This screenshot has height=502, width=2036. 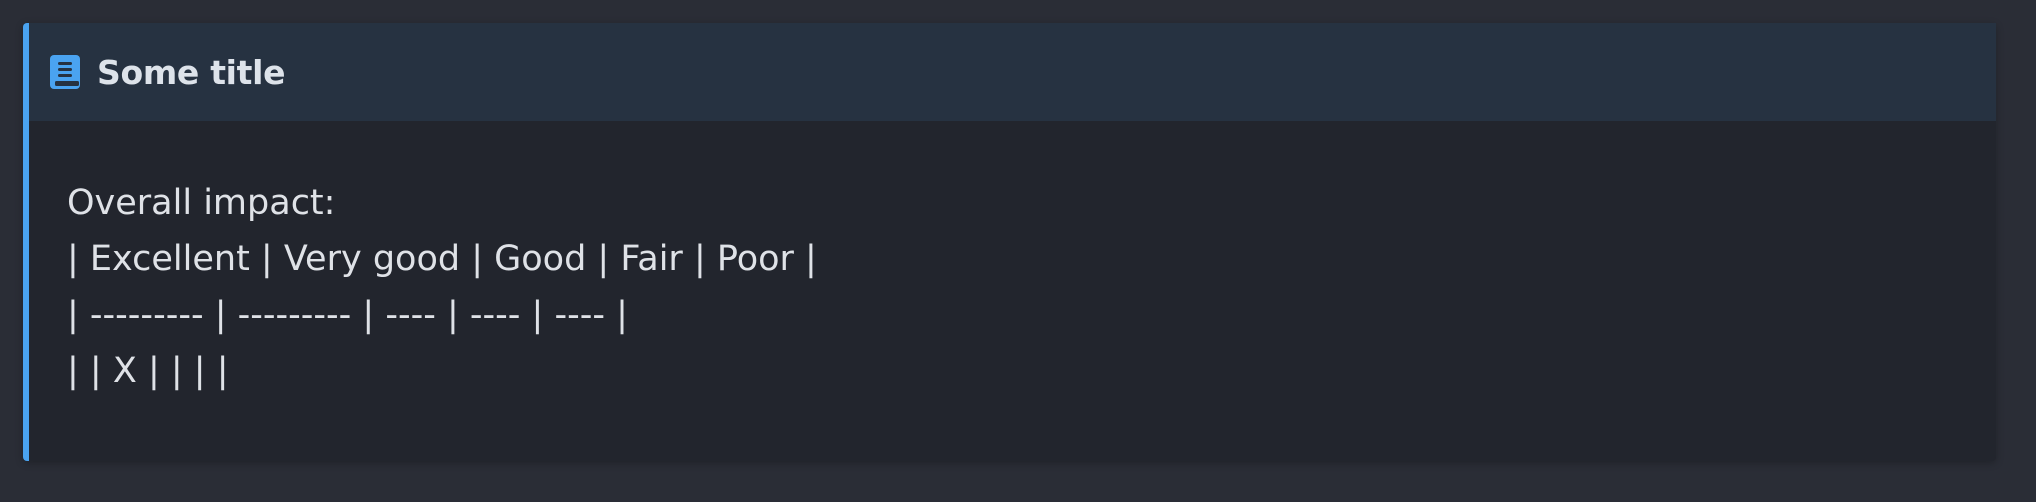 What do you see at coordinates (191, 72) in the screenshot?
I see `callout-title: Some title` at bounding box center [191, 72].